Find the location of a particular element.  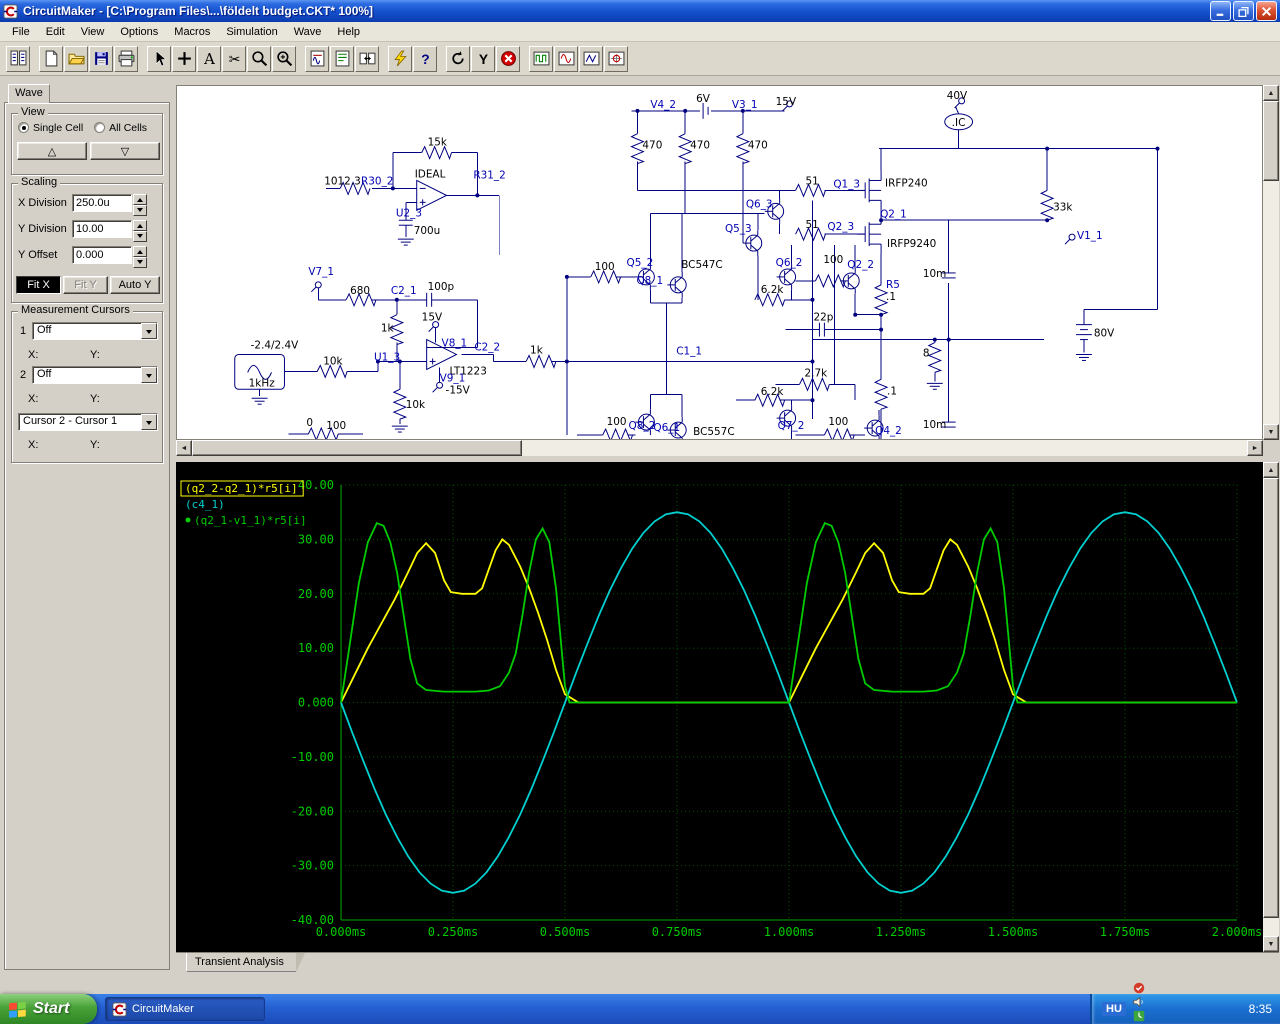

start-button: Start is located at coordinates (48, 1009).